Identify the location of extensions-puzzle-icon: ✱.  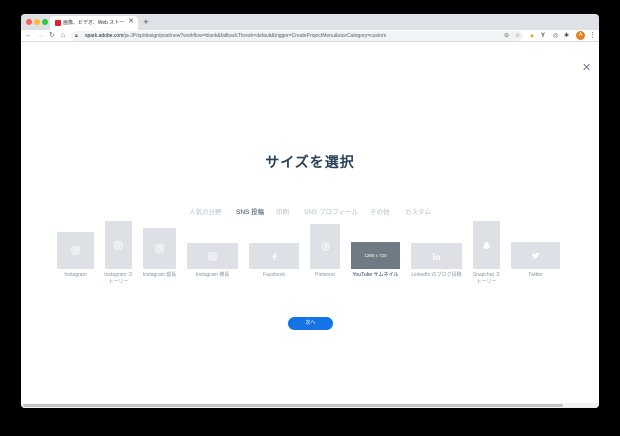
(566, 36).